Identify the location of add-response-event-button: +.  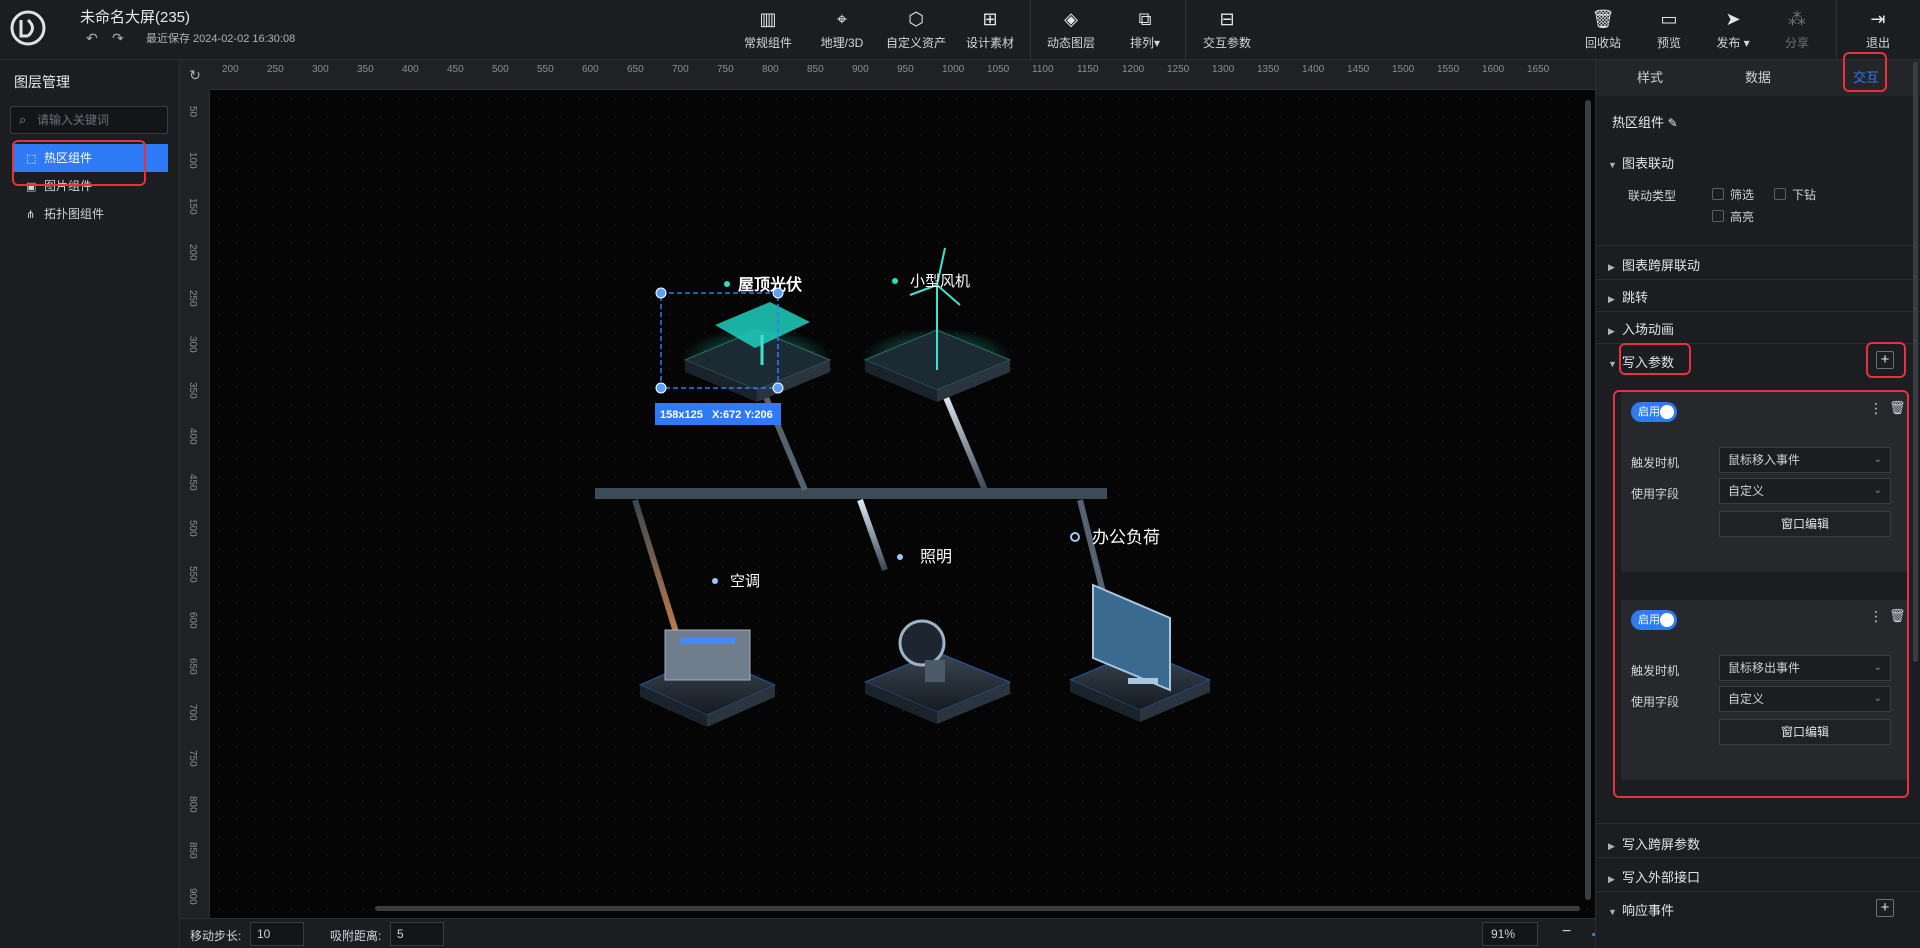
(1885, 908).